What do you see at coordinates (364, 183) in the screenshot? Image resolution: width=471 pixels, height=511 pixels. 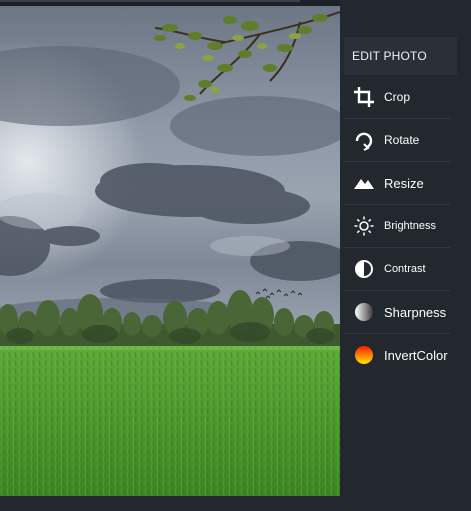 I see `resize-icon` at bounding box center [364, 183].